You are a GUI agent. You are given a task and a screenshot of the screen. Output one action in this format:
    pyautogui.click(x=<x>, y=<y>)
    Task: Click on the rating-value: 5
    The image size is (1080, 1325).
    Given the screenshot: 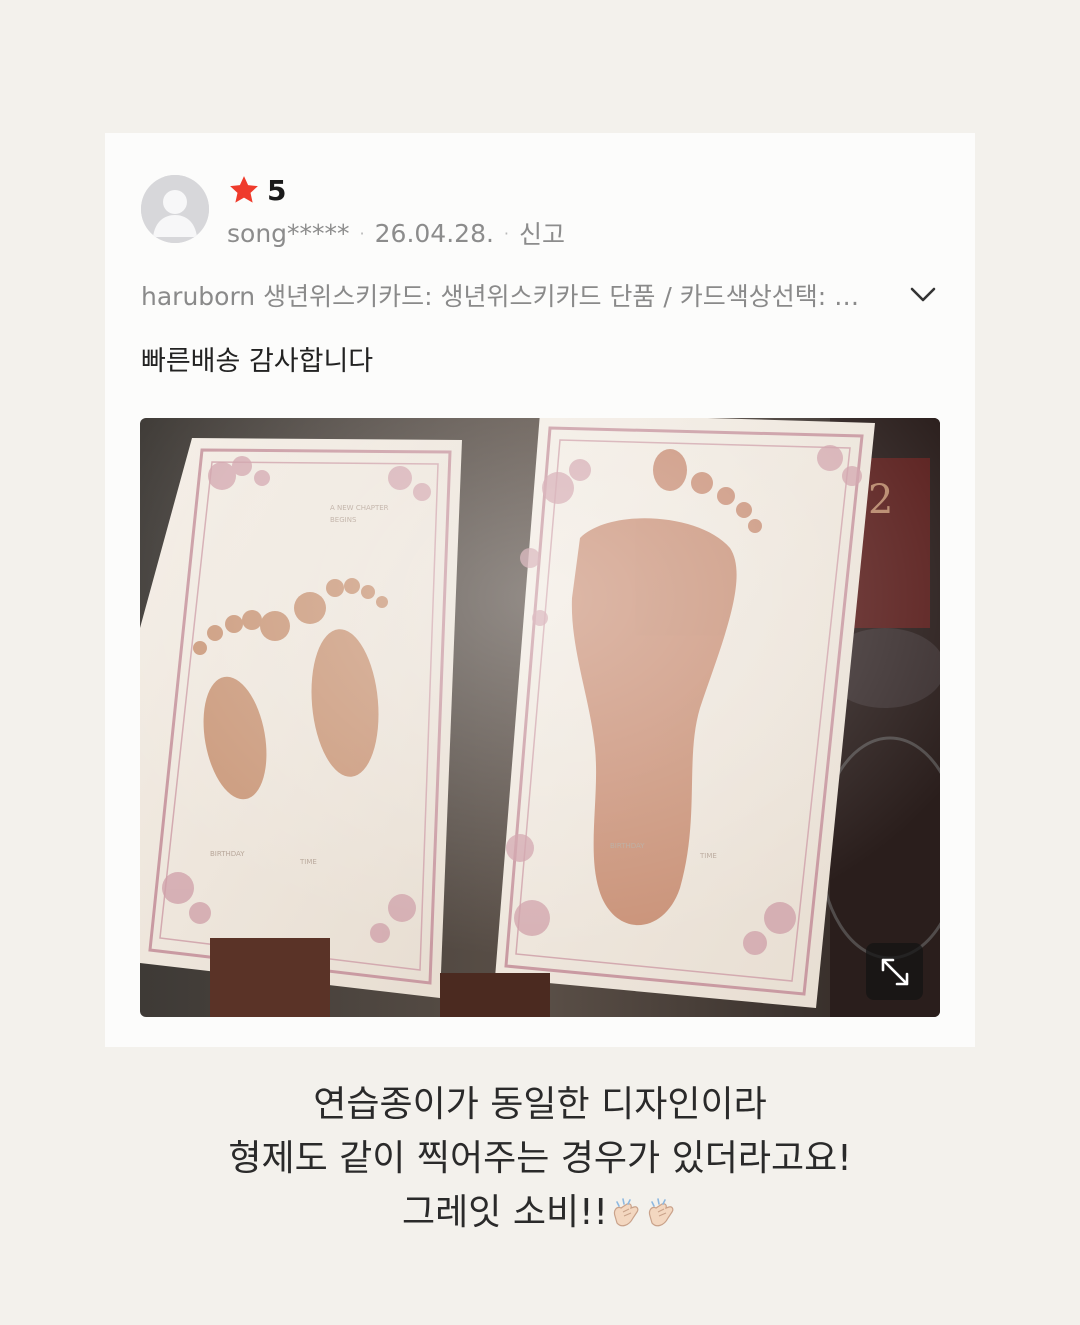 What is the action you would take?
    pyautogui.click(x=277, y=190)
    